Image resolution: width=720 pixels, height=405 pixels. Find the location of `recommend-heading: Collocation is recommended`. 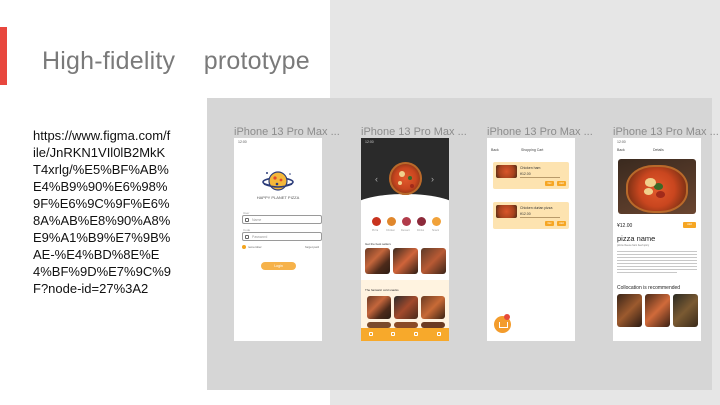

recommend-heading: Collocation is recommended is located at coordinates (649, 288).